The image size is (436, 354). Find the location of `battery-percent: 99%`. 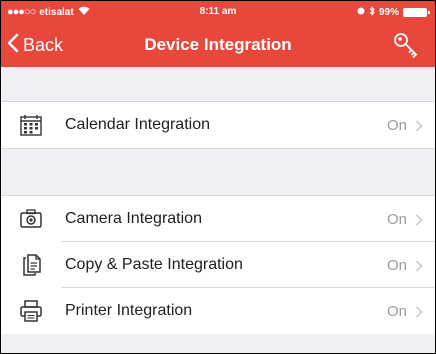

battery-percent: 99% is located at coordinates (388, 12).